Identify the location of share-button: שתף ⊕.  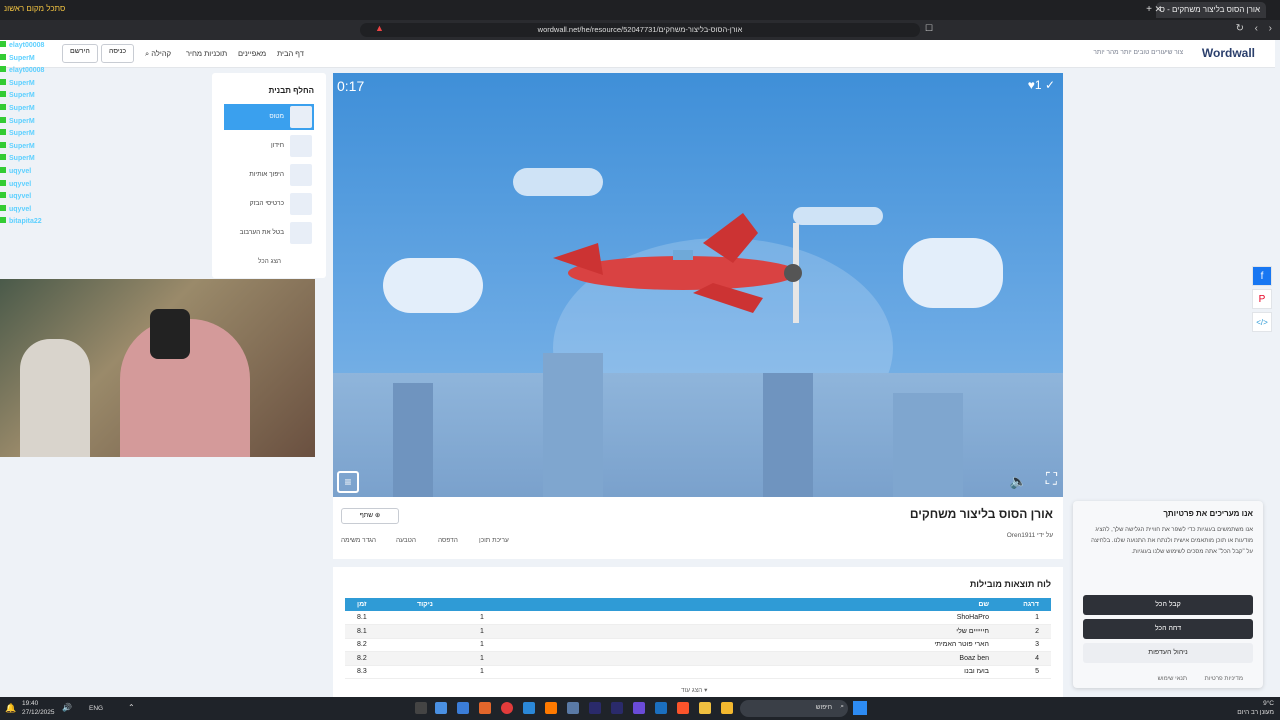
(370, 516).